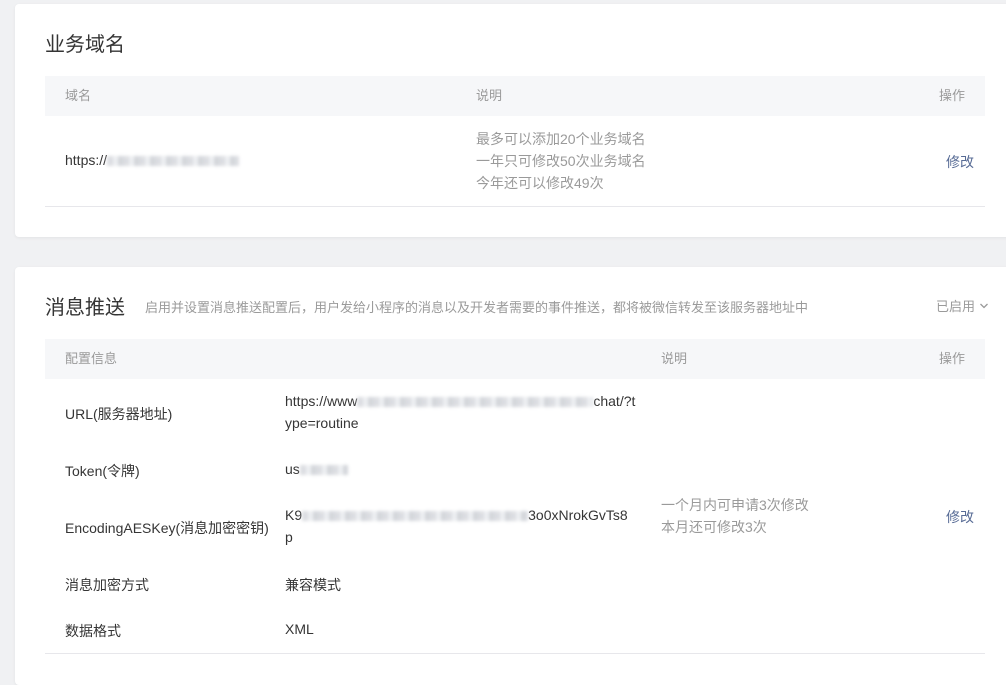  I want to click on modify-aeskey-link: 修改, so click(960, 517).